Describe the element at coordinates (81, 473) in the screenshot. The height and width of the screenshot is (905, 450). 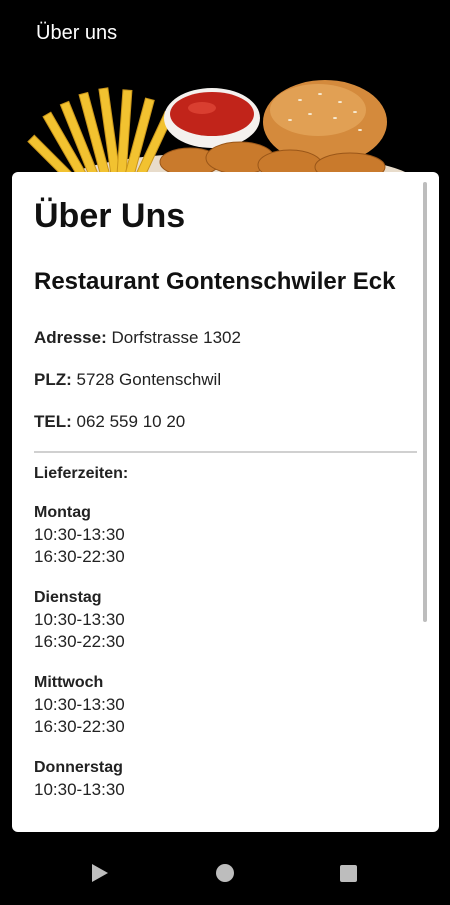
I see `delivery-times-title: Lieferzeiten:` at that location.